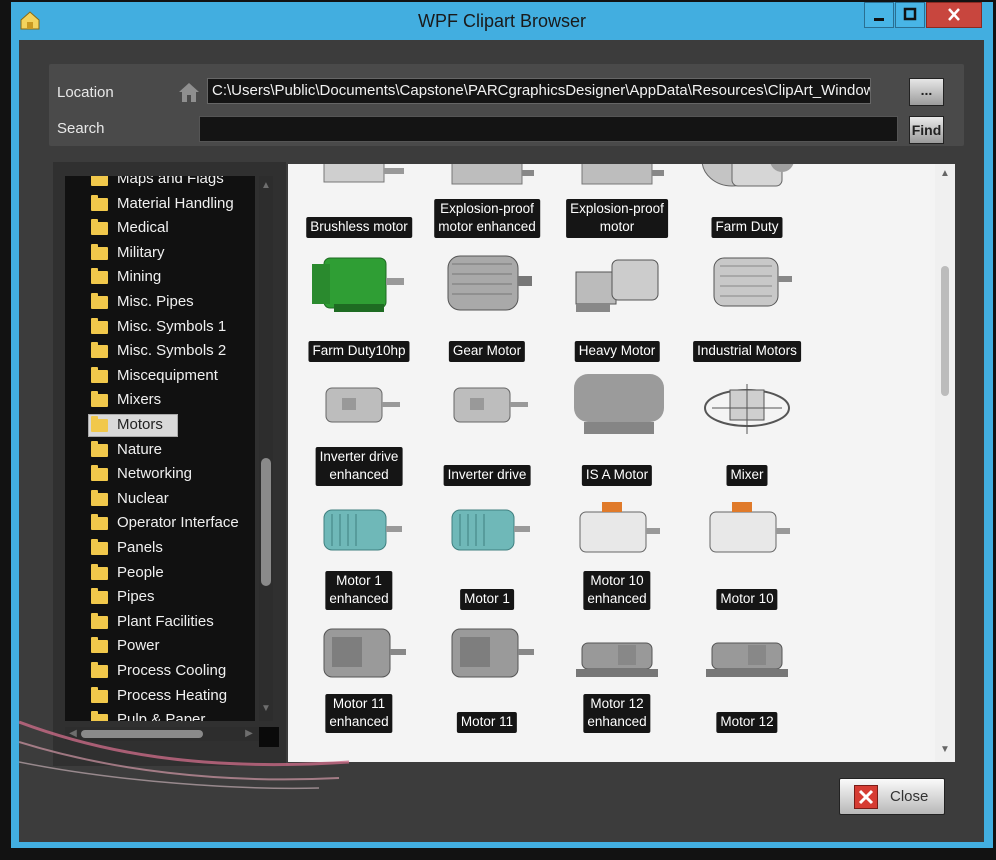 The width and height of the screenshot is (996, 860). Describe the element at coordinates (160, 328) in the screenshot. I see `tree-item: Misc. Symbols 1` at that location.